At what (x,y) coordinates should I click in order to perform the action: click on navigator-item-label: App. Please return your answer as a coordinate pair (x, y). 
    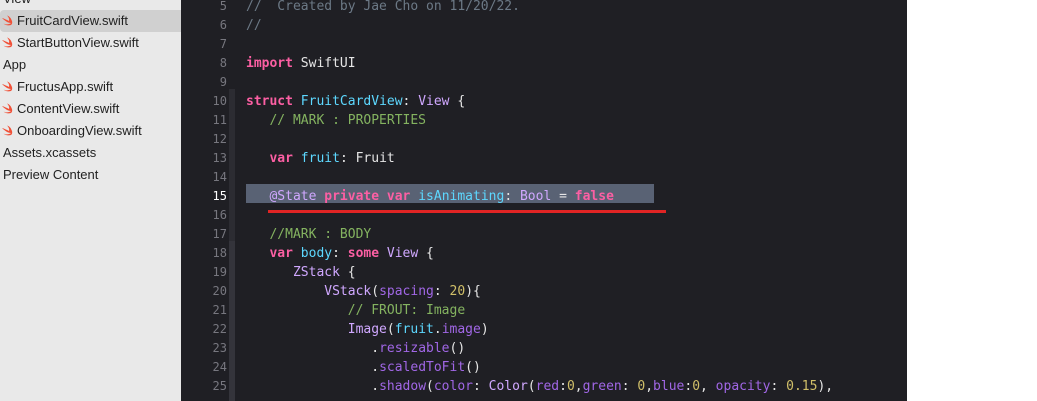
    Looking at the image, I should click on (15, 64).